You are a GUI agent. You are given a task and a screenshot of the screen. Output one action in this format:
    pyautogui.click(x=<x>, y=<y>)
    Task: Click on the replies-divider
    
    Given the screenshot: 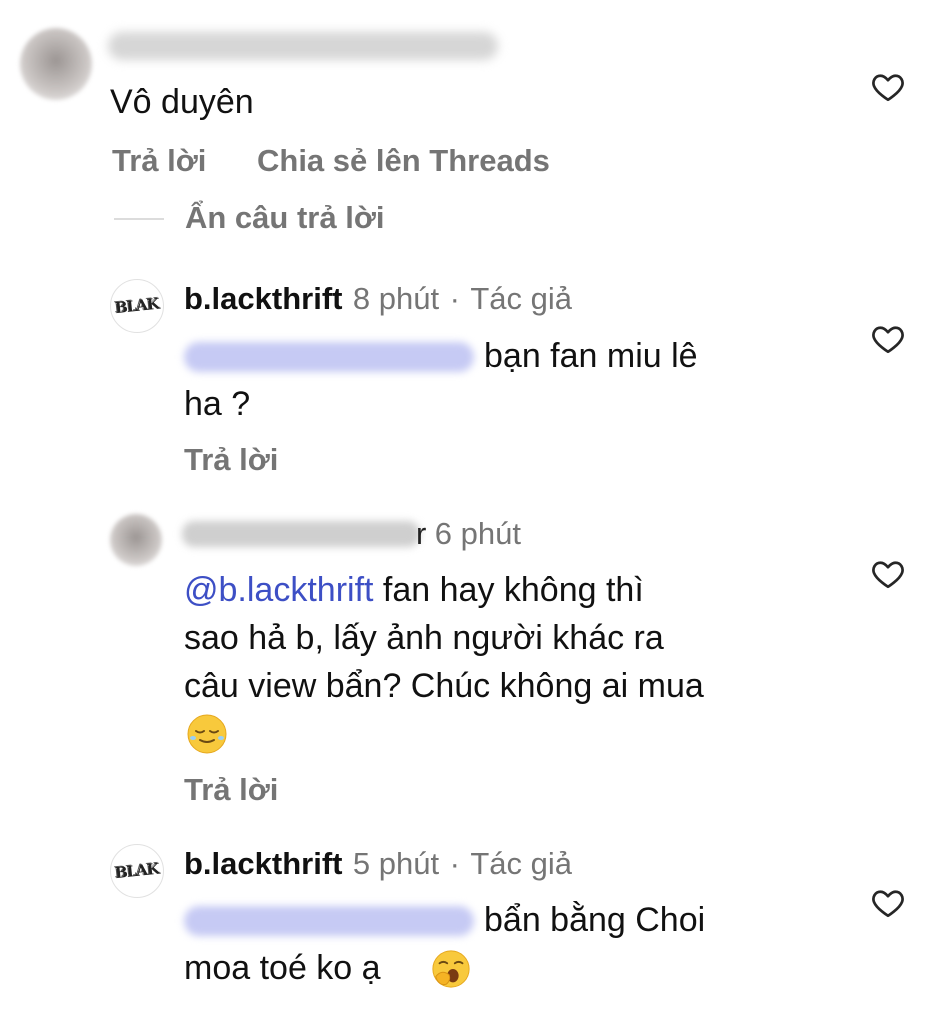 What is the action you would take?
    pyautogui.click(x=139, y=219)
    